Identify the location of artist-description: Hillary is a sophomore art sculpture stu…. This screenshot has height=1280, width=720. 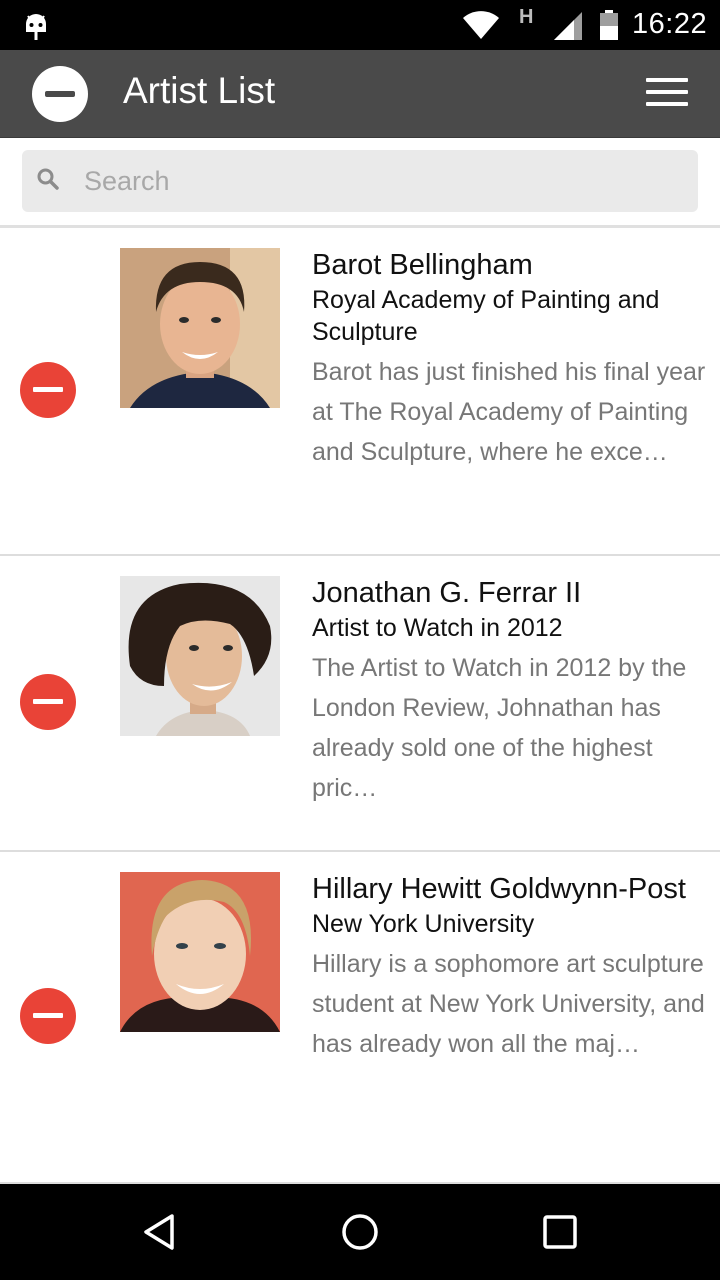
(508, 1004).